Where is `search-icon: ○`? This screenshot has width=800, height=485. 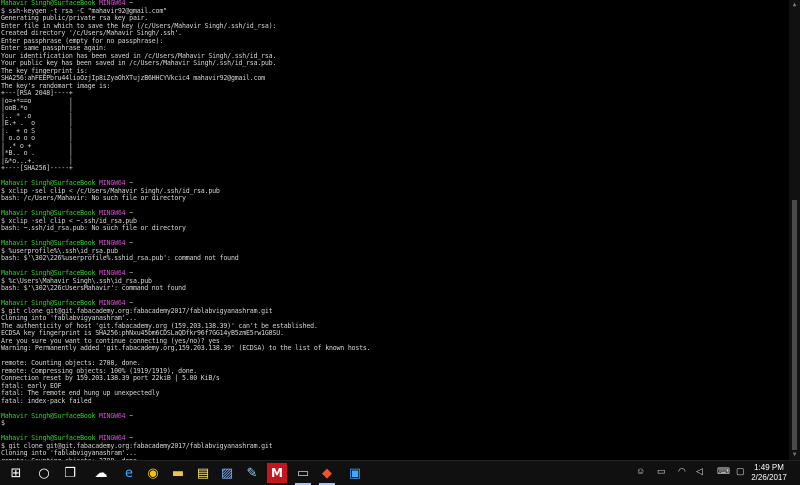
search-icon: ○ is located at coordinates (44, 473).